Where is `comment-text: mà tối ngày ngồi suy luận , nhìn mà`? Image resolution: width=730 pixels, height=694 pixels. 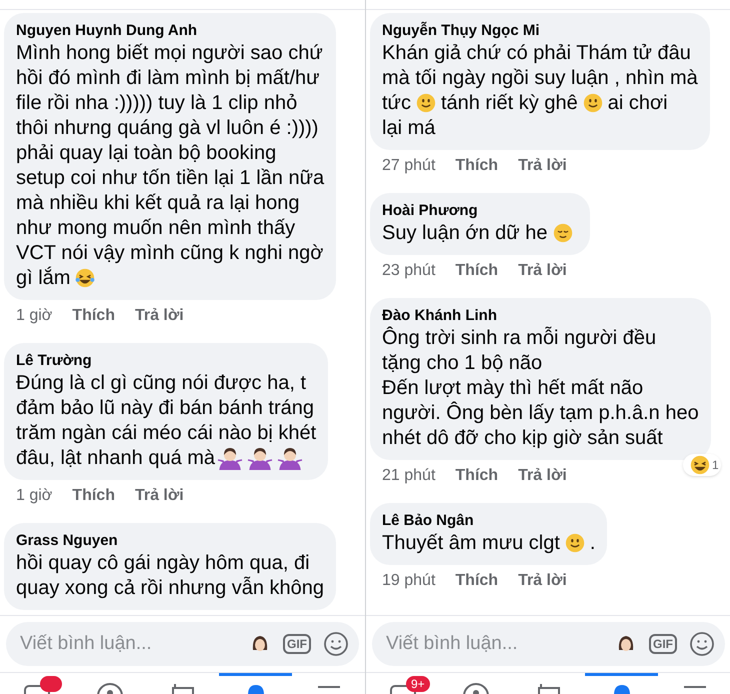
comment-text: mà tối ngày ngồi suy luận , nhìn mà is located at coordinates (540, 78).